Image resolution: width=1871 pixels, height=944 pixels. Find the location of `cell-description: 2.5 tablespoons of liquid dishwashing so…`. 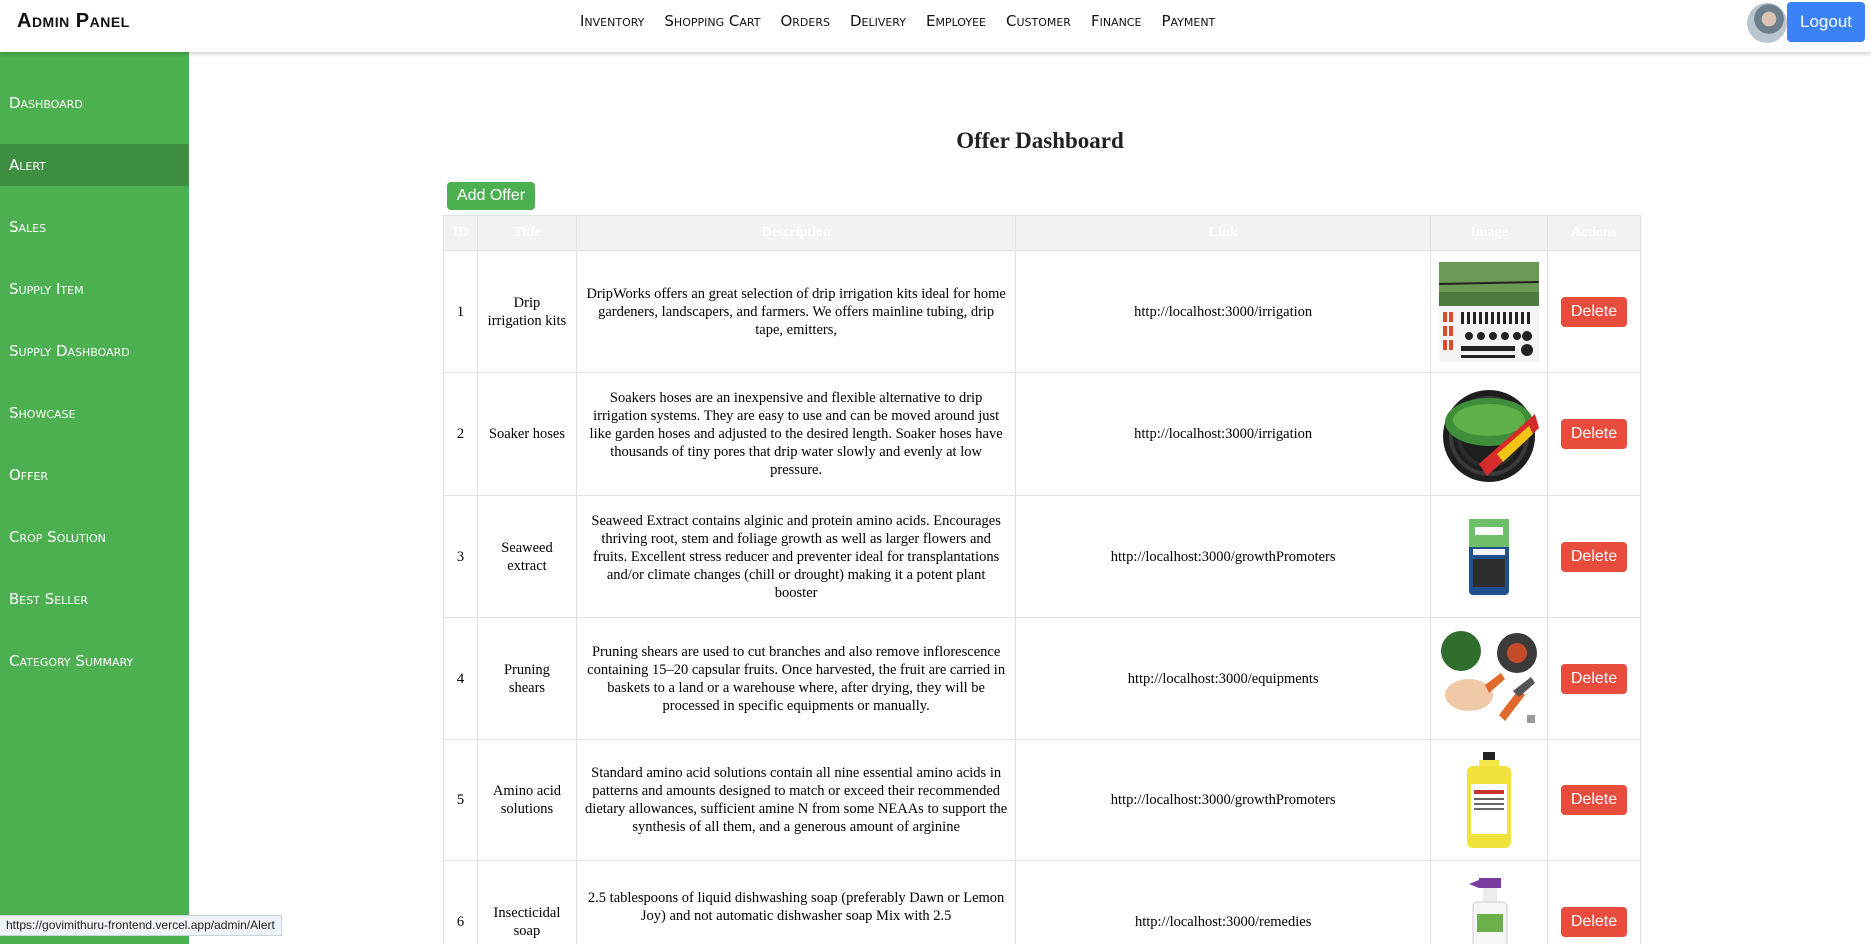

cell-description: 2.5 tablespoons of liquid dishwashing so… is located at coordinates (796, 902).